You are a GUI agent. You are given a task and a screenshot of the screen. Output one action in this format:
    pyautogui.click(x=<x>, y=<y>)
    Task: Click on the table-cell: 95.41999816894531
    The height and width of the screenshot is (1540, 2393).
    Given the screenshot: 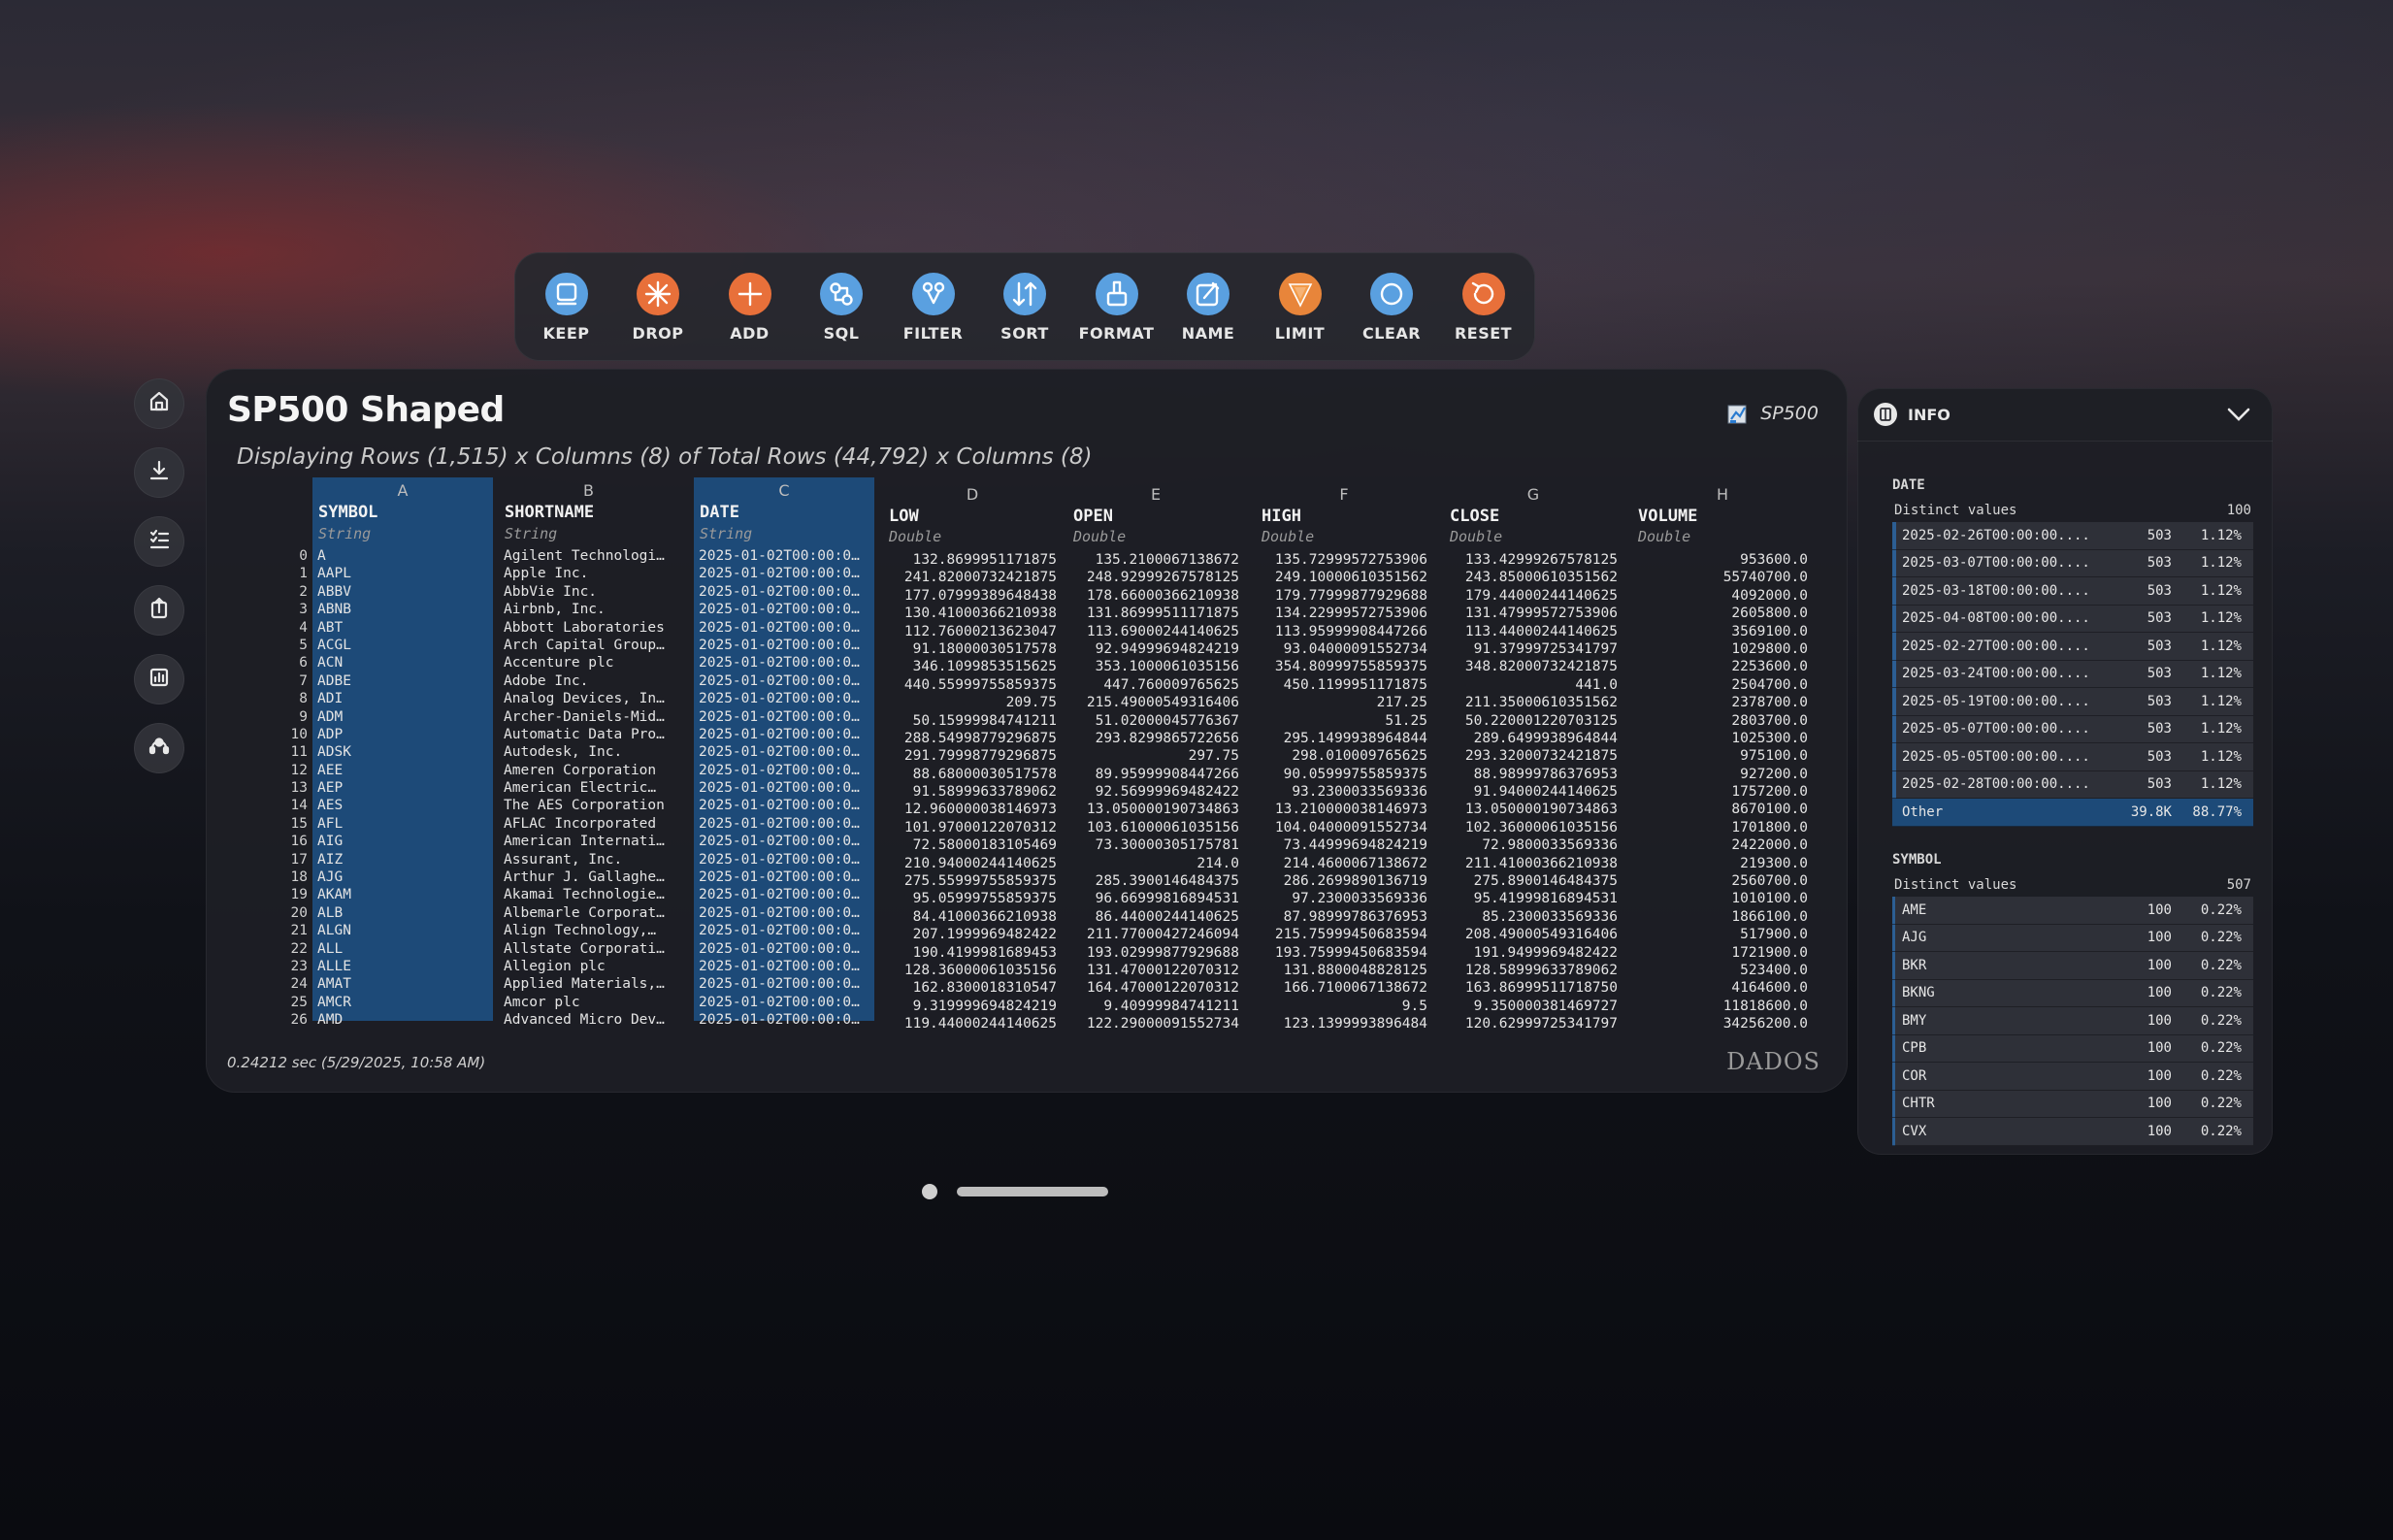 What is the action you would take?
    pyautogui.click(x=1533, y=899)
    